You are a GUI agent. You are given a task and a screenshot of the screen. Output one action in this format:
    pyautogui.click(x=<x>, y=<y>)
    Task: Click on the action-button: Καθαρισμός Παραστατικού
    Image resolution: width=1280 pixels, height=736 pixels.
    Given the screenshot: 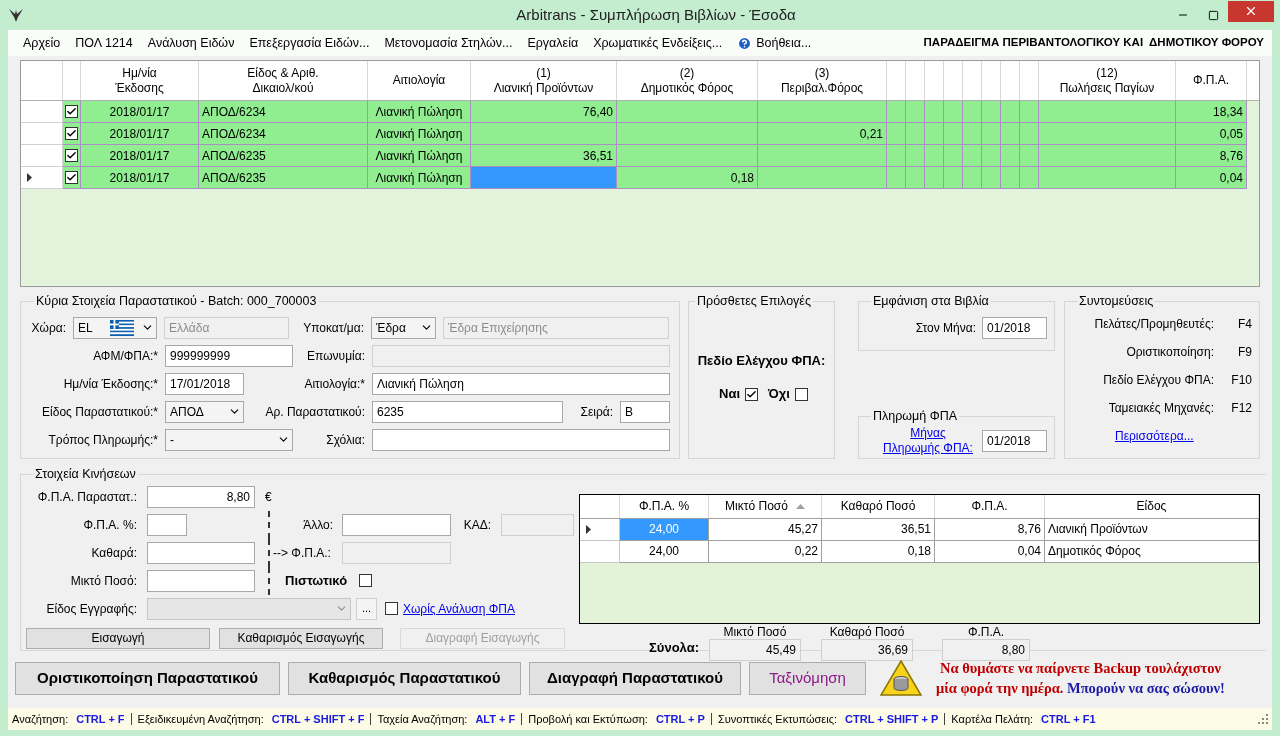 What is the action you would take?
    pyautogui.click(x=404, y=678)
    